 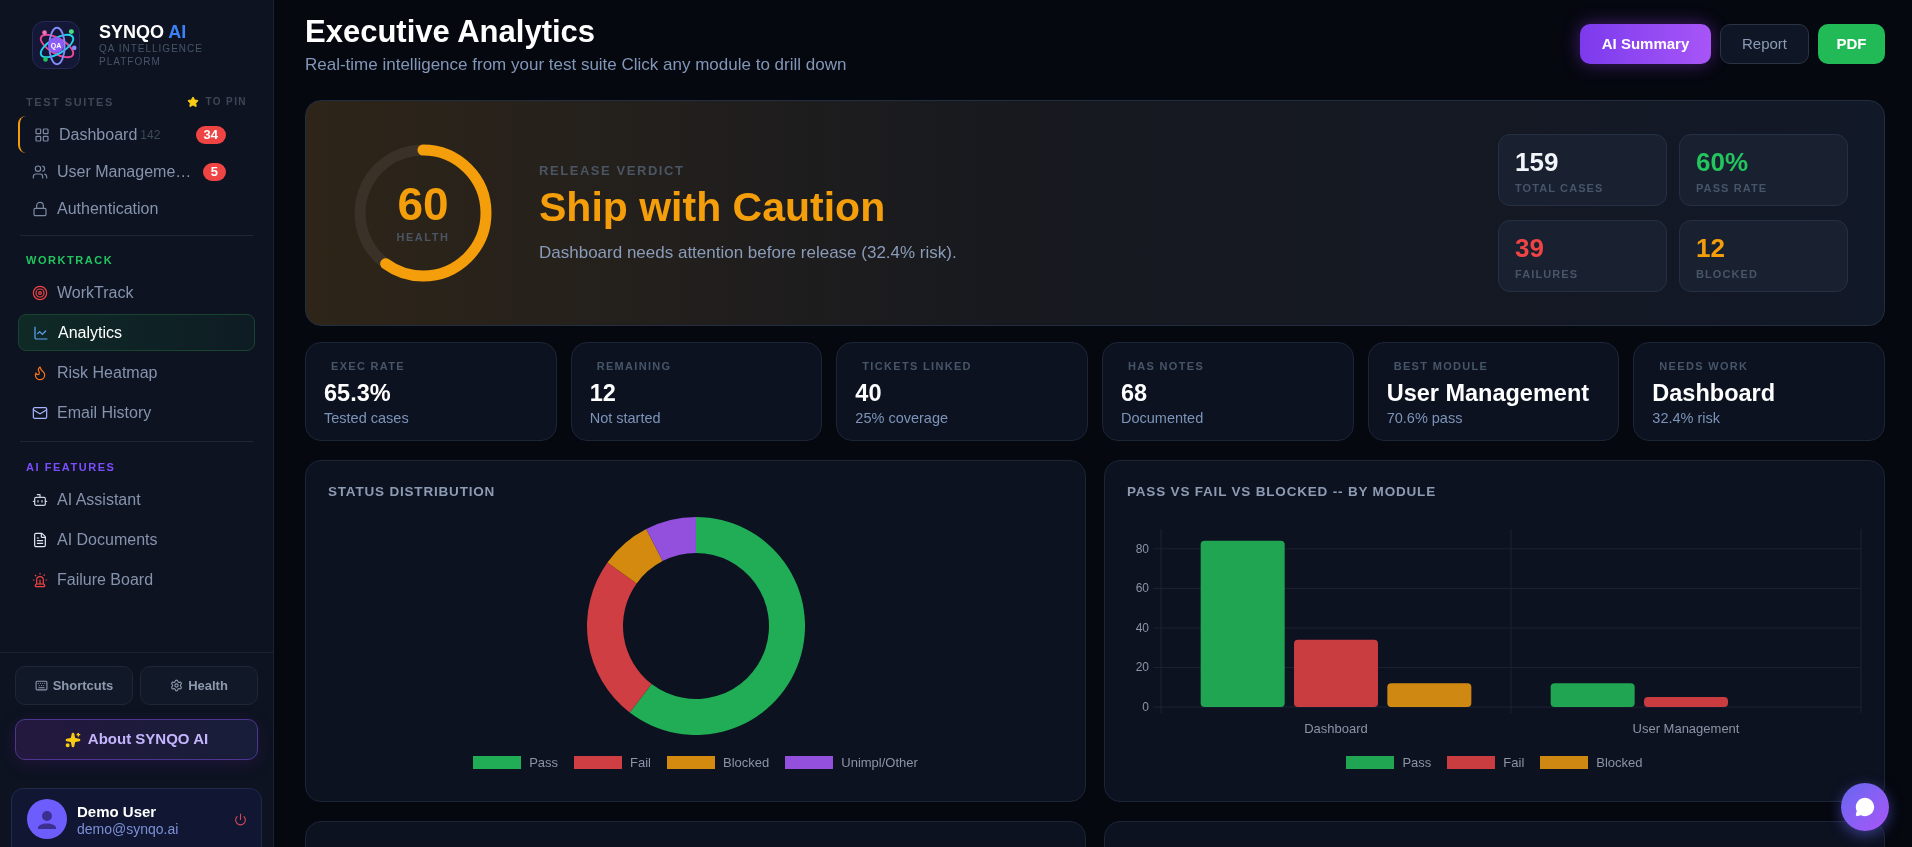 I want to click on verdict-headline: Ship with Caution, so click(x=713, y=206).